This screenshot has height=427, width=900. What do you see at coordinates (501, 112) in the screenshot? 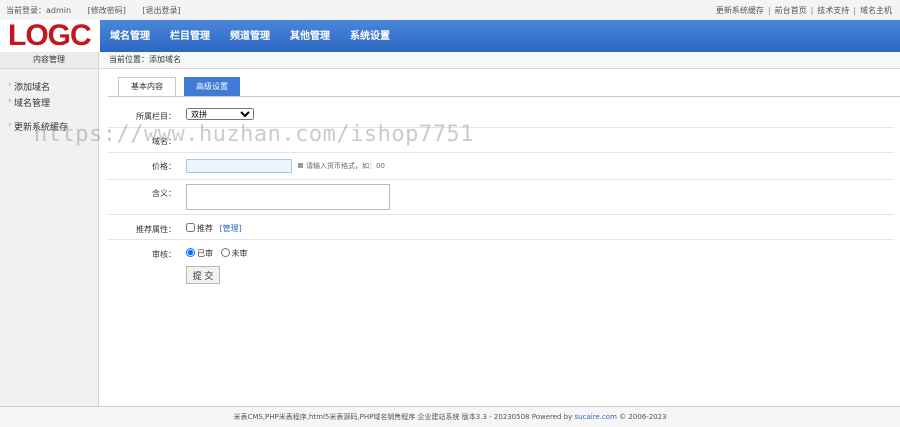
I see `category-row: 所属栏目： 双拼` at bounding box center [501, 112].